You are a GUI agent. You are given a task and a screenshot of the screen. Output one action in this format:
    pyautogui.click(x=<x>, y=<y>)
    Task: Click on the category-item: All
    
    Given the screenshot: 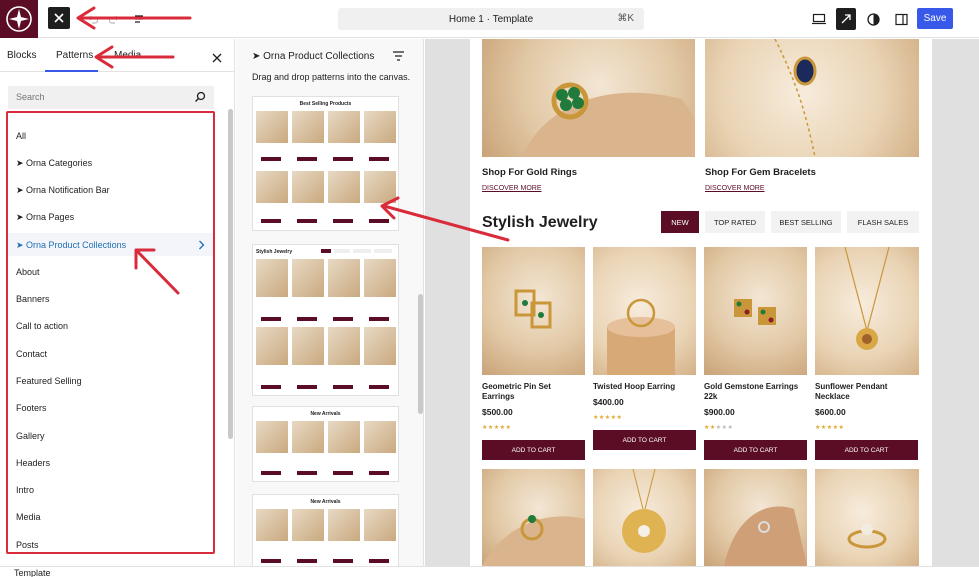 What is the action you would take?
    pyautogui.click(x=21, y=136)
    